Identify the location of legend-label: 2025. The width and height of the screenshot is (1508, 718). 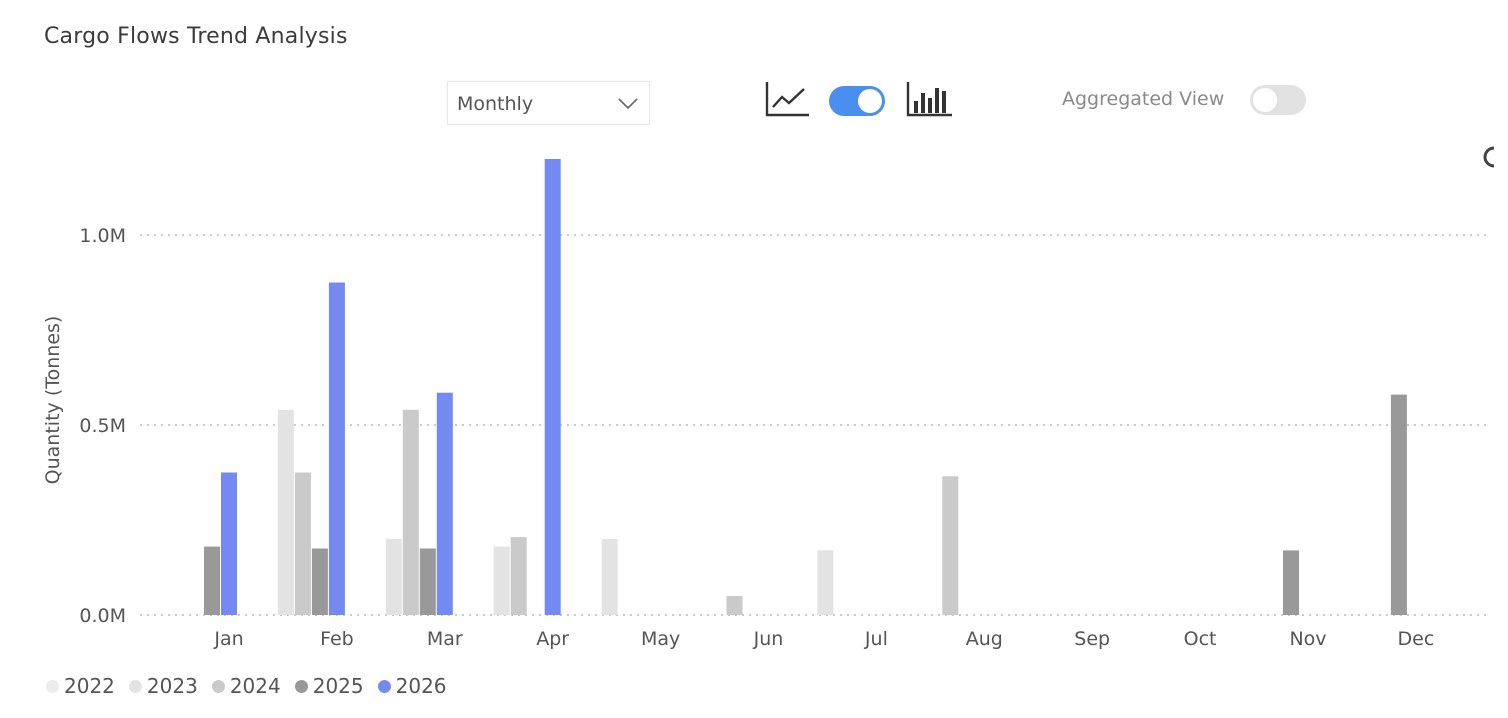
(338, 686).